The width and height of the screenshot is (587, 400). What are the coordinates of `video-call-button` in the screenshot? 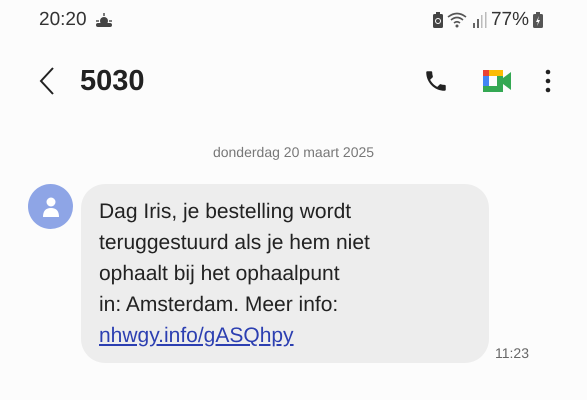 It's located at (497, 81).